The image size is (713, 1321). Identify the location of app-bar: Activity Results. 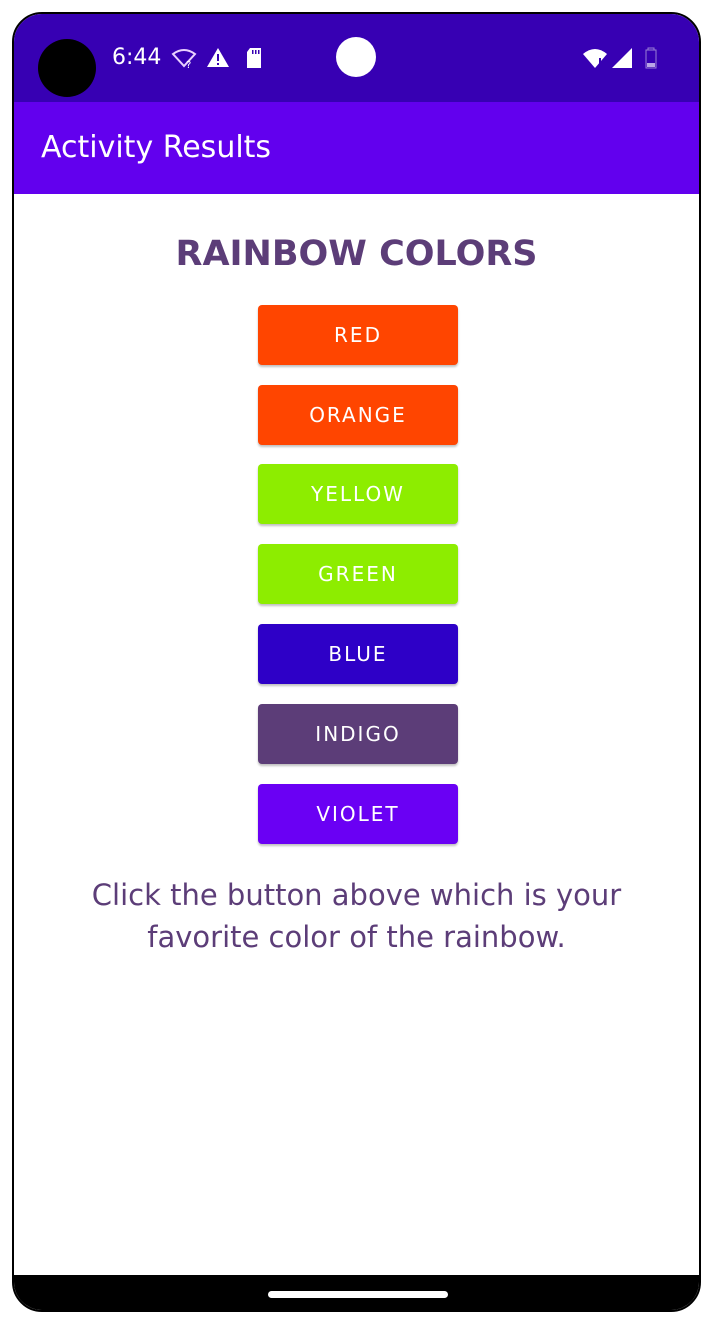
(356, 148).